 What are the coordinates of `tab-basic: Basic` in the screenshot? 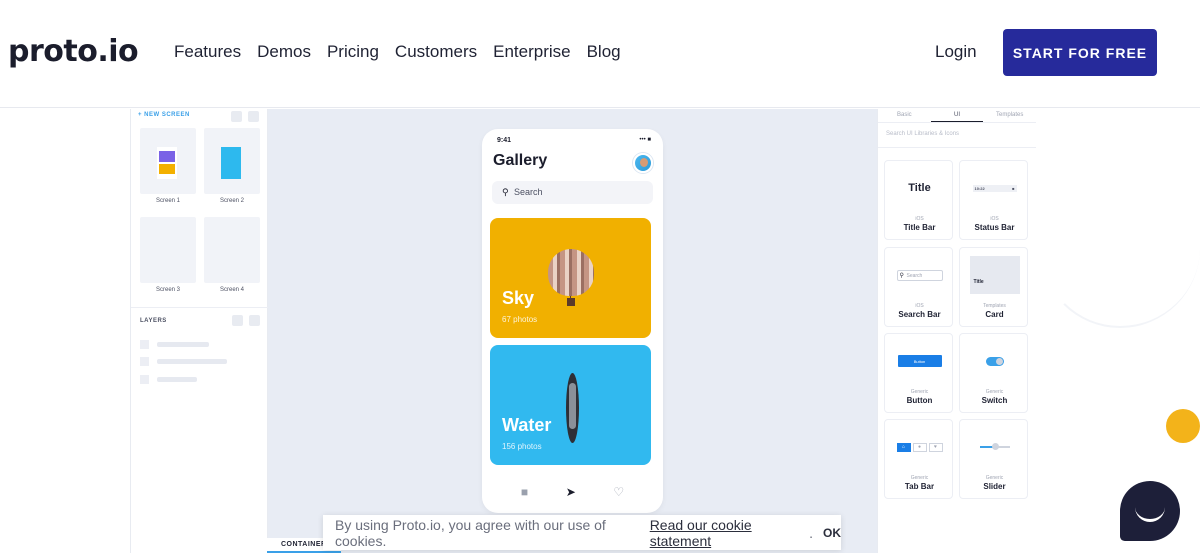 It's located at (904, 115).